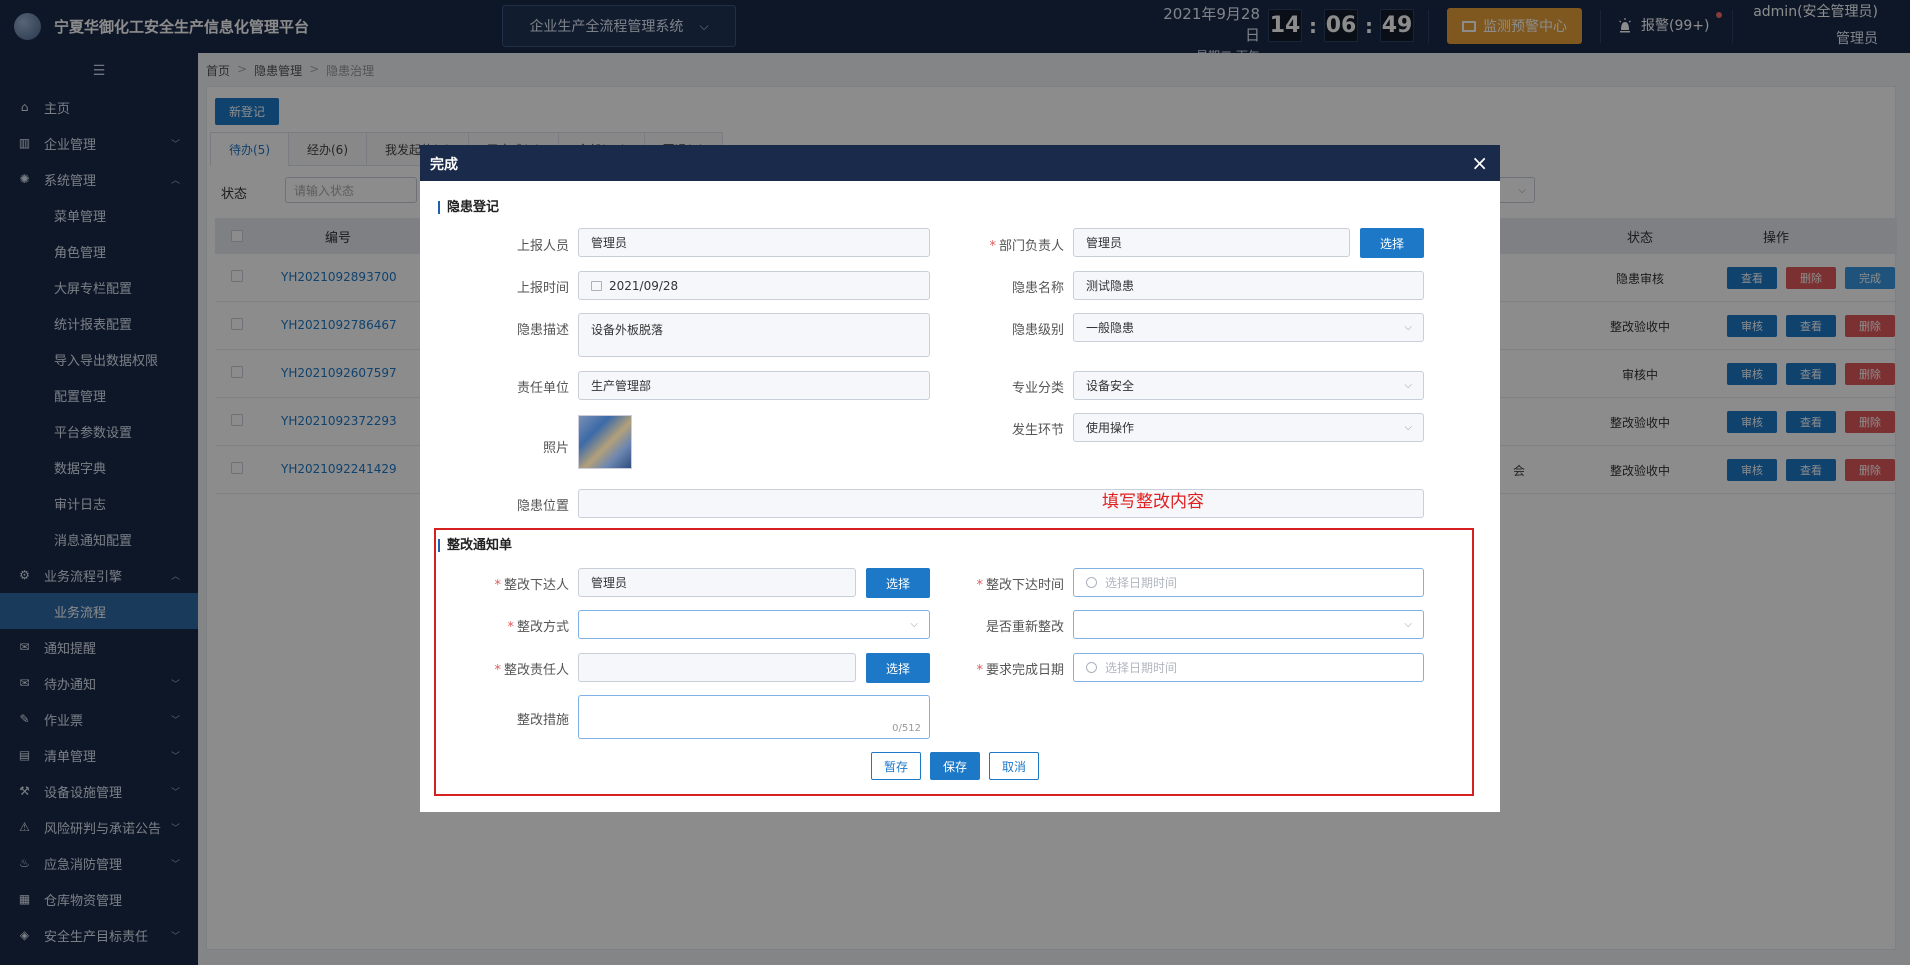  What do you see at coordinates (1001, 503) in the screenshot?
I see `location-field` at bounding box center [1001, 503].